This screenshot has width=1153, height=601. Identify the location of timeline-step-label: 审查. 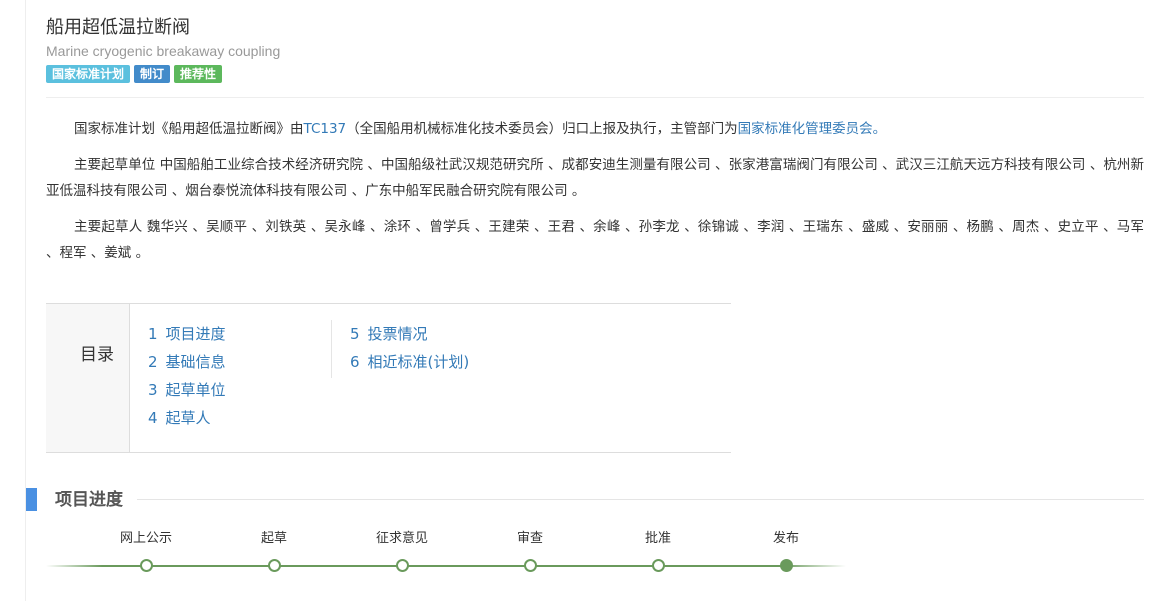
(529, 538).